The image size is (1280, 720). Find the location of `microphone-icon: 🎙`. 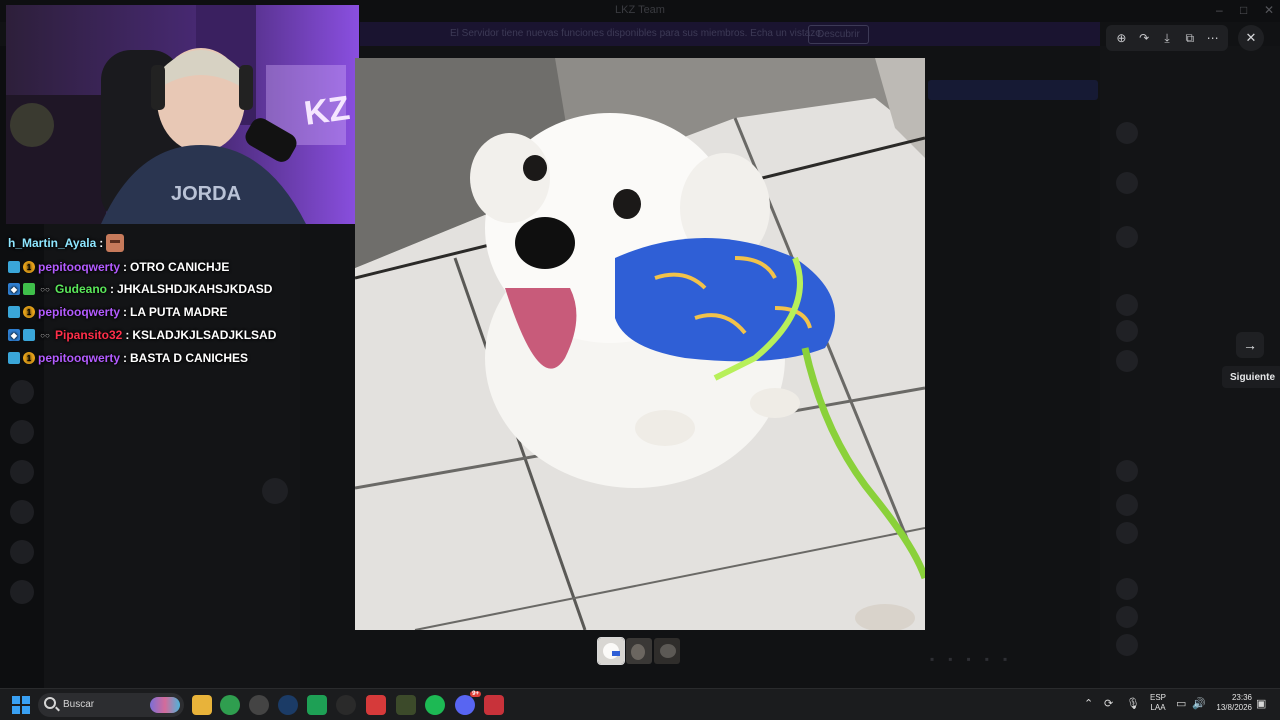

microphone-icon: 🎙 is located at coordinates (1133, 703).